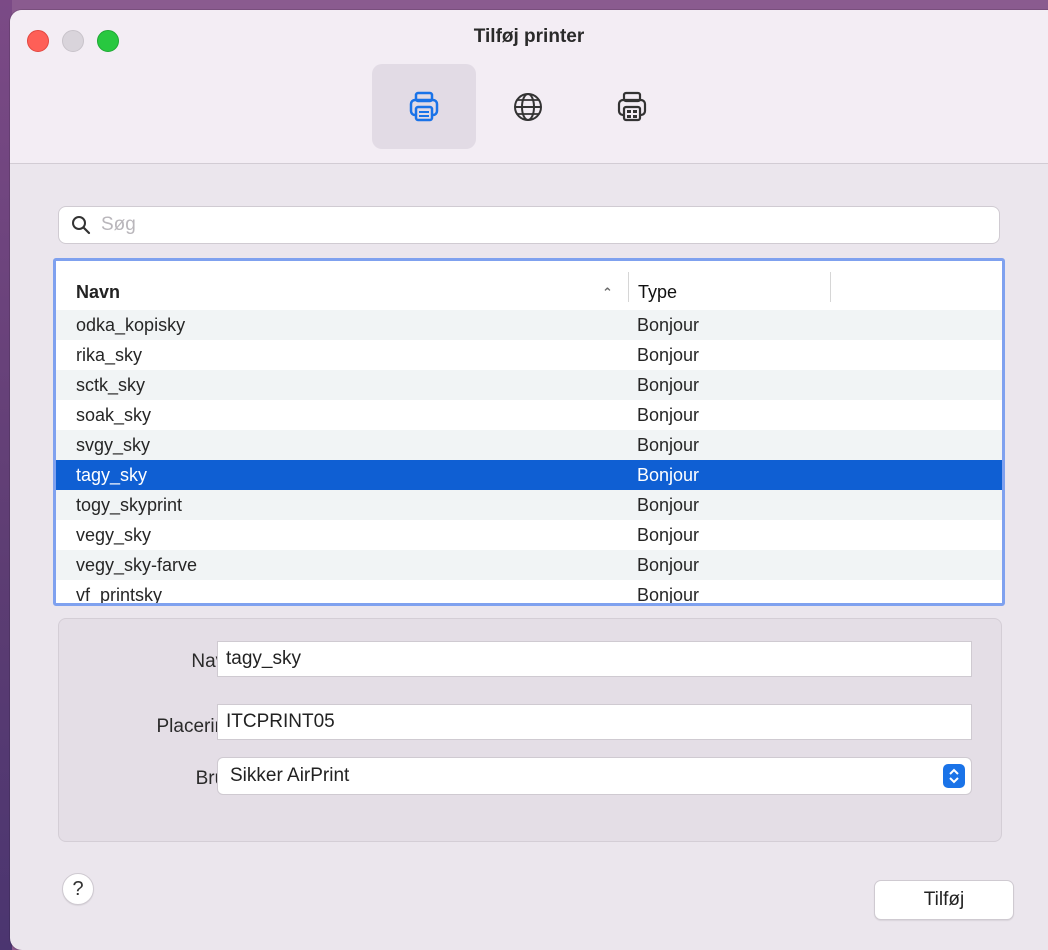 This screenshot has height=950, width=1048. Describe the element at coordinates (529, 355) in the screenshot. I see `table-row: rika_sky Bonjour` at that location.